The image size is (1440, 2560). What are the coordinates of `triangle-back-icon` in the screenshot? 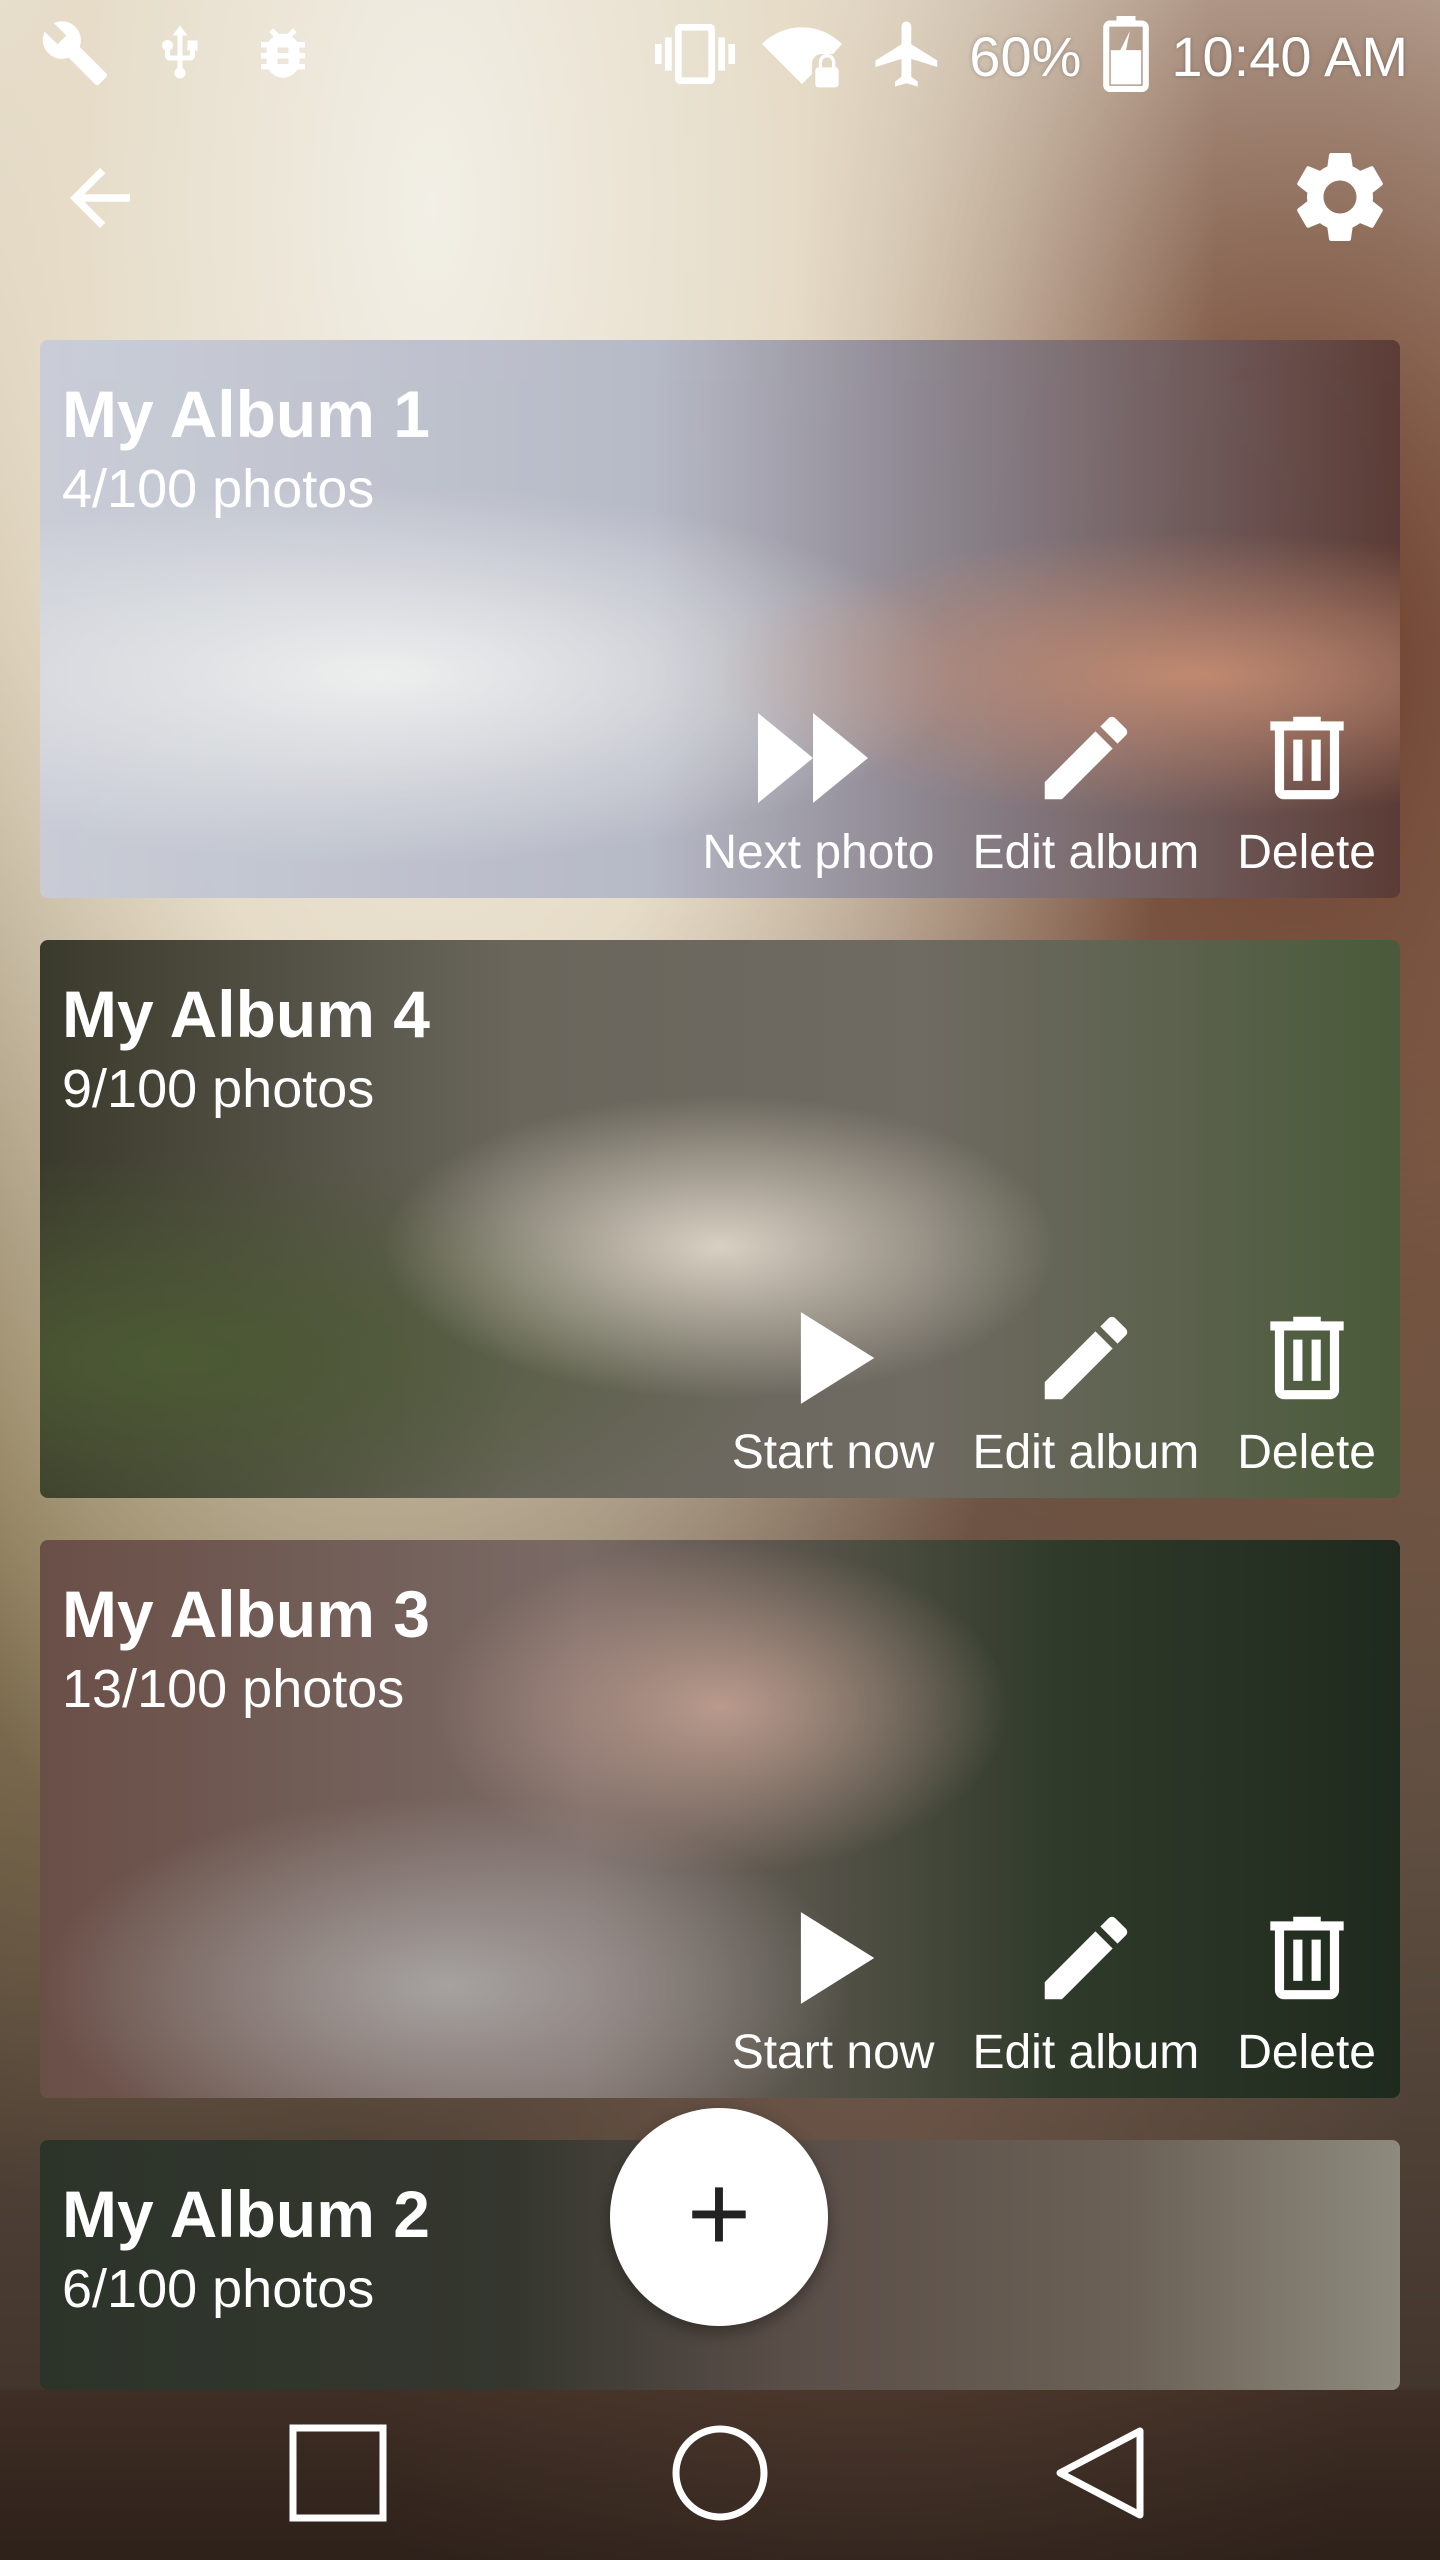 It's located at (1100, 2475).